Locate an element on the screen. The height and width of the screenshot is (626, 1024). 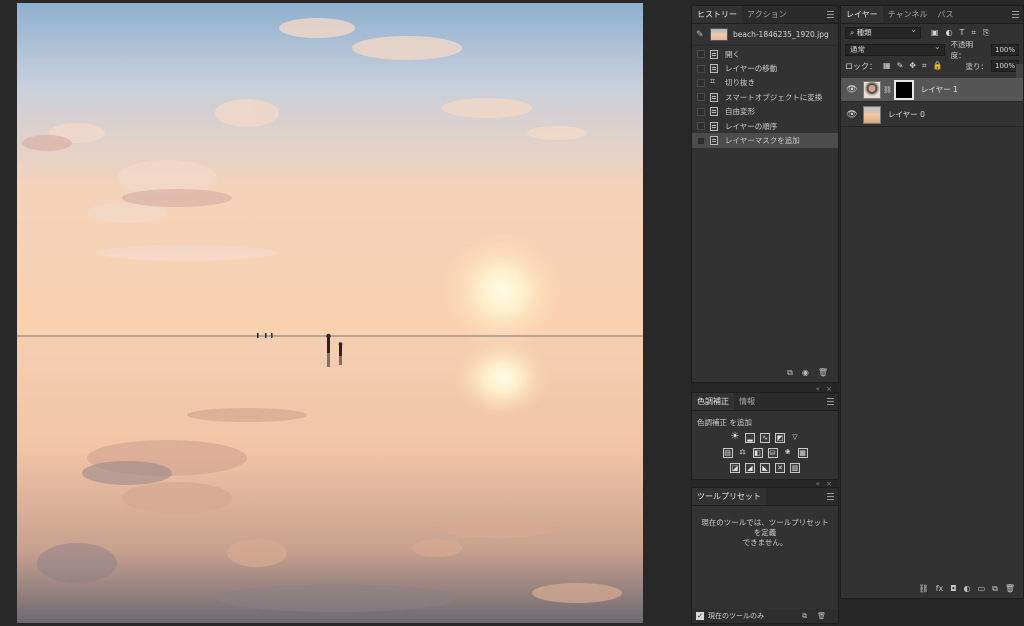
history-item: ⌗ 切り抜き is located at coordinates (765, 83).